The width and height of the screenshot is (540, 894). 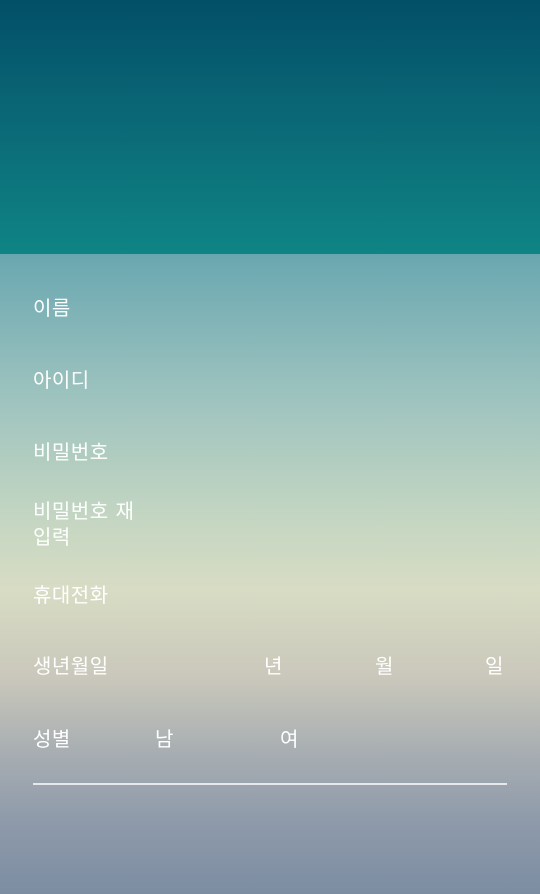 What do you see at coordinates (289, 739) in the screenshot?
I see `gender-female-option: 여` at bounding box center [289, 739].